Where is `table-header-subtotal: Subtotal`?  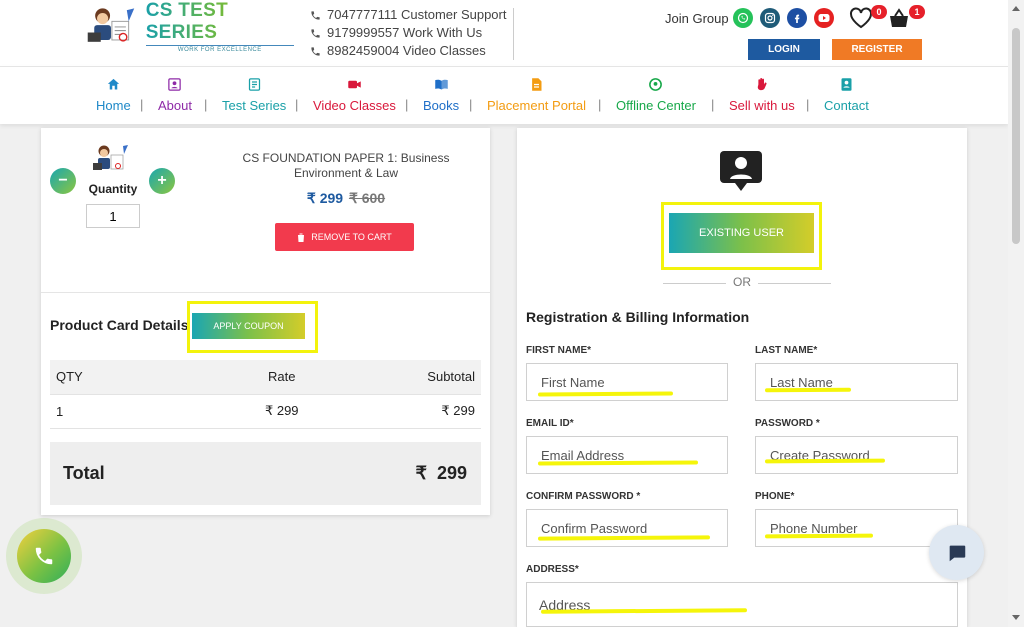
table-header-subtotal: Subtotal is located at coordinates (421, 377).